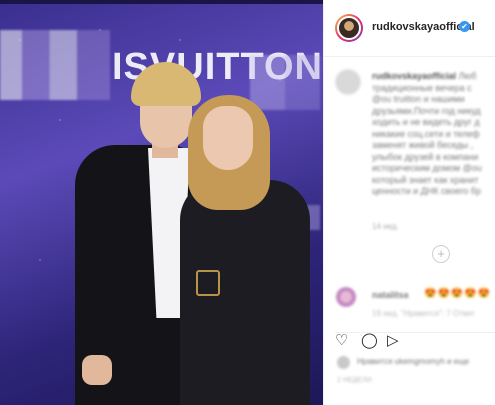 The image size is (495, 405). I want to click on caption-line: @ou truitton и нашими, so click(418, 99).